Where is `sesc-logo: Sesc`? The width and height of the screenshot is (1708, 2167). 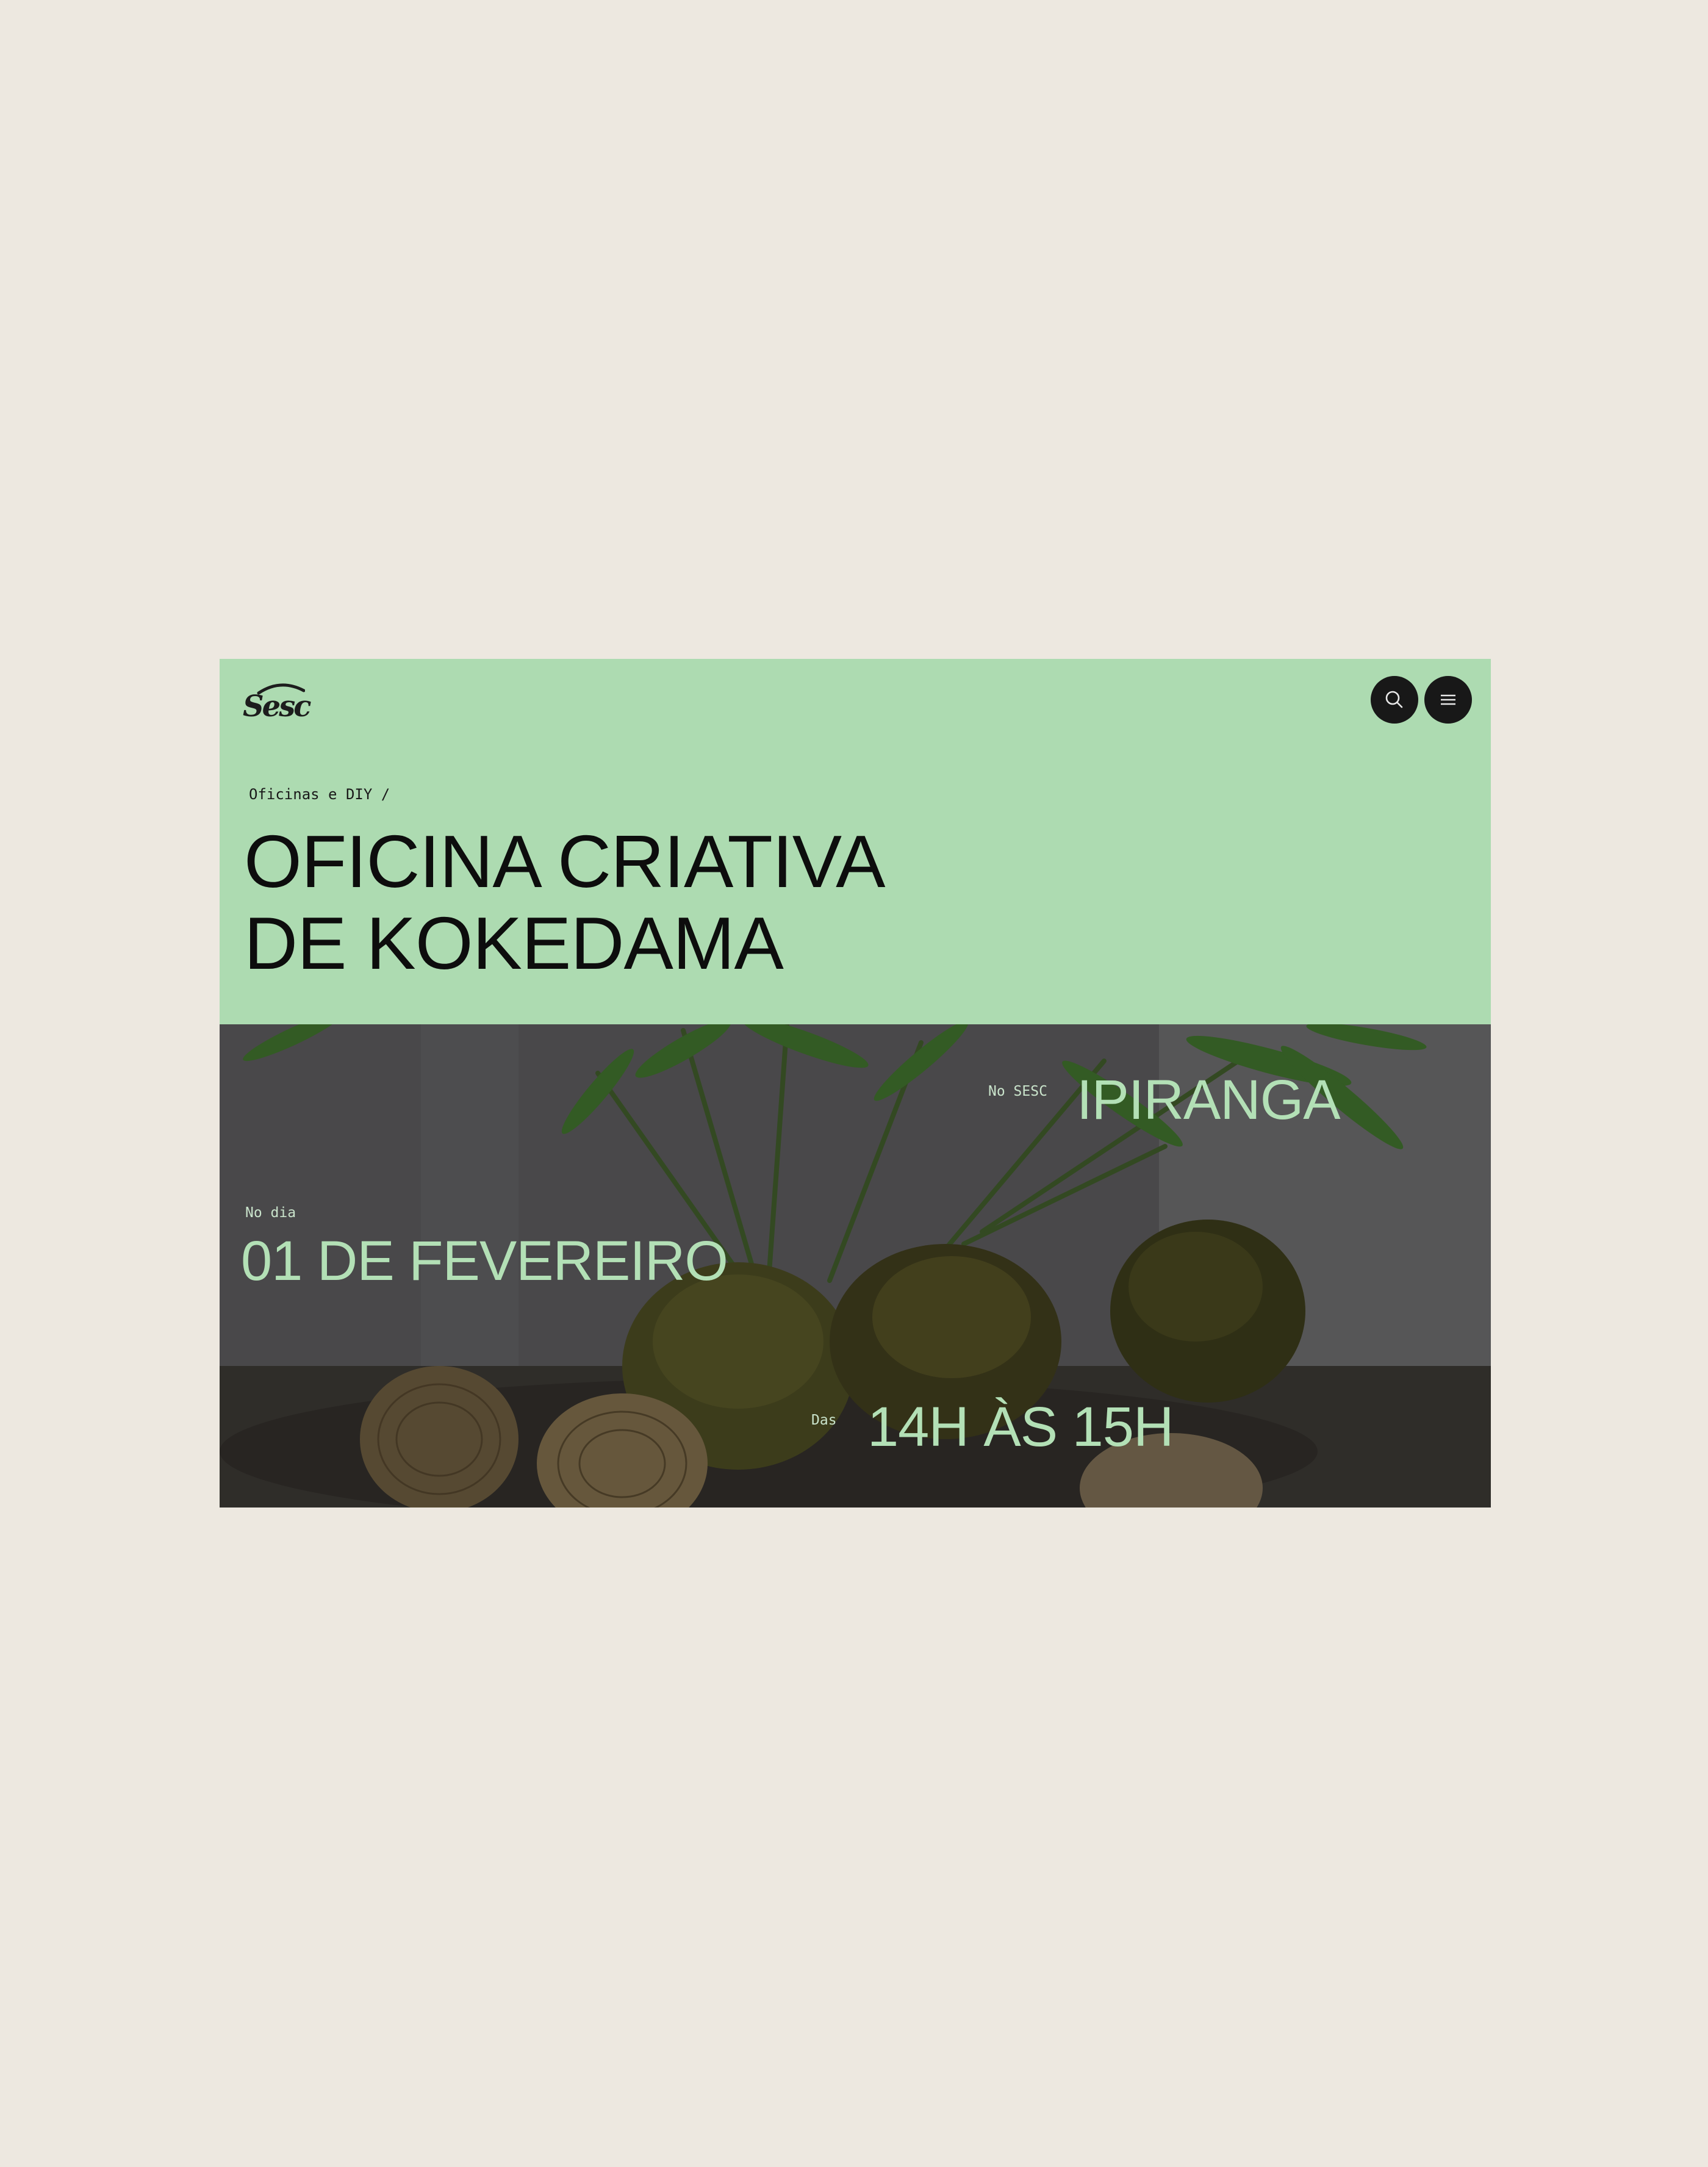 sesc-logo: Sesc is located at coordinates (278, 702).